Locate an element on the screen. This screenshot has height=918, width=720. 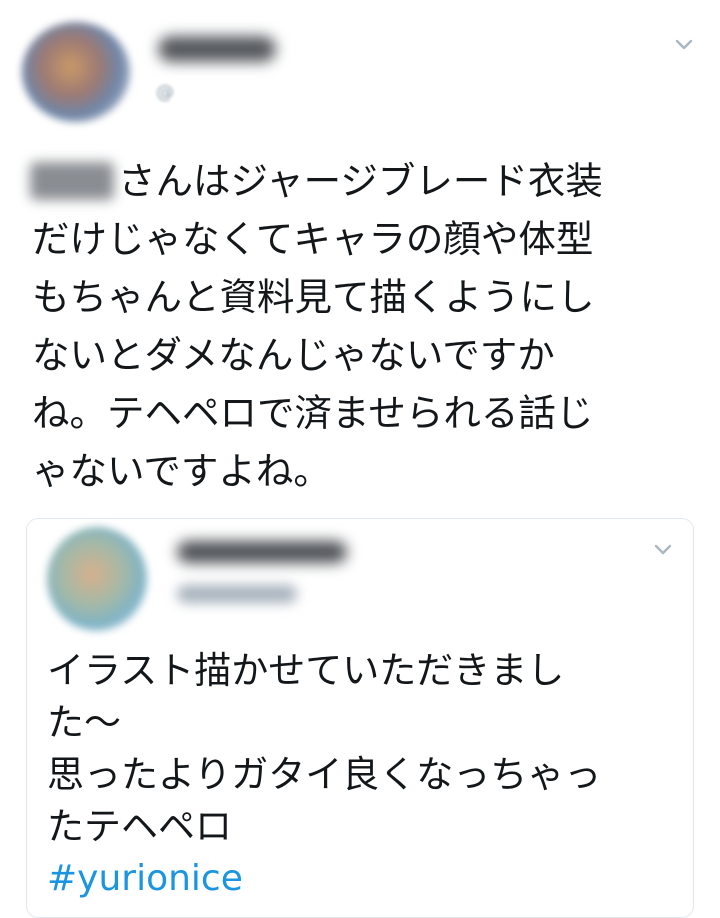
hashtag-link: #yurionice is located at coordinates (362, 879).